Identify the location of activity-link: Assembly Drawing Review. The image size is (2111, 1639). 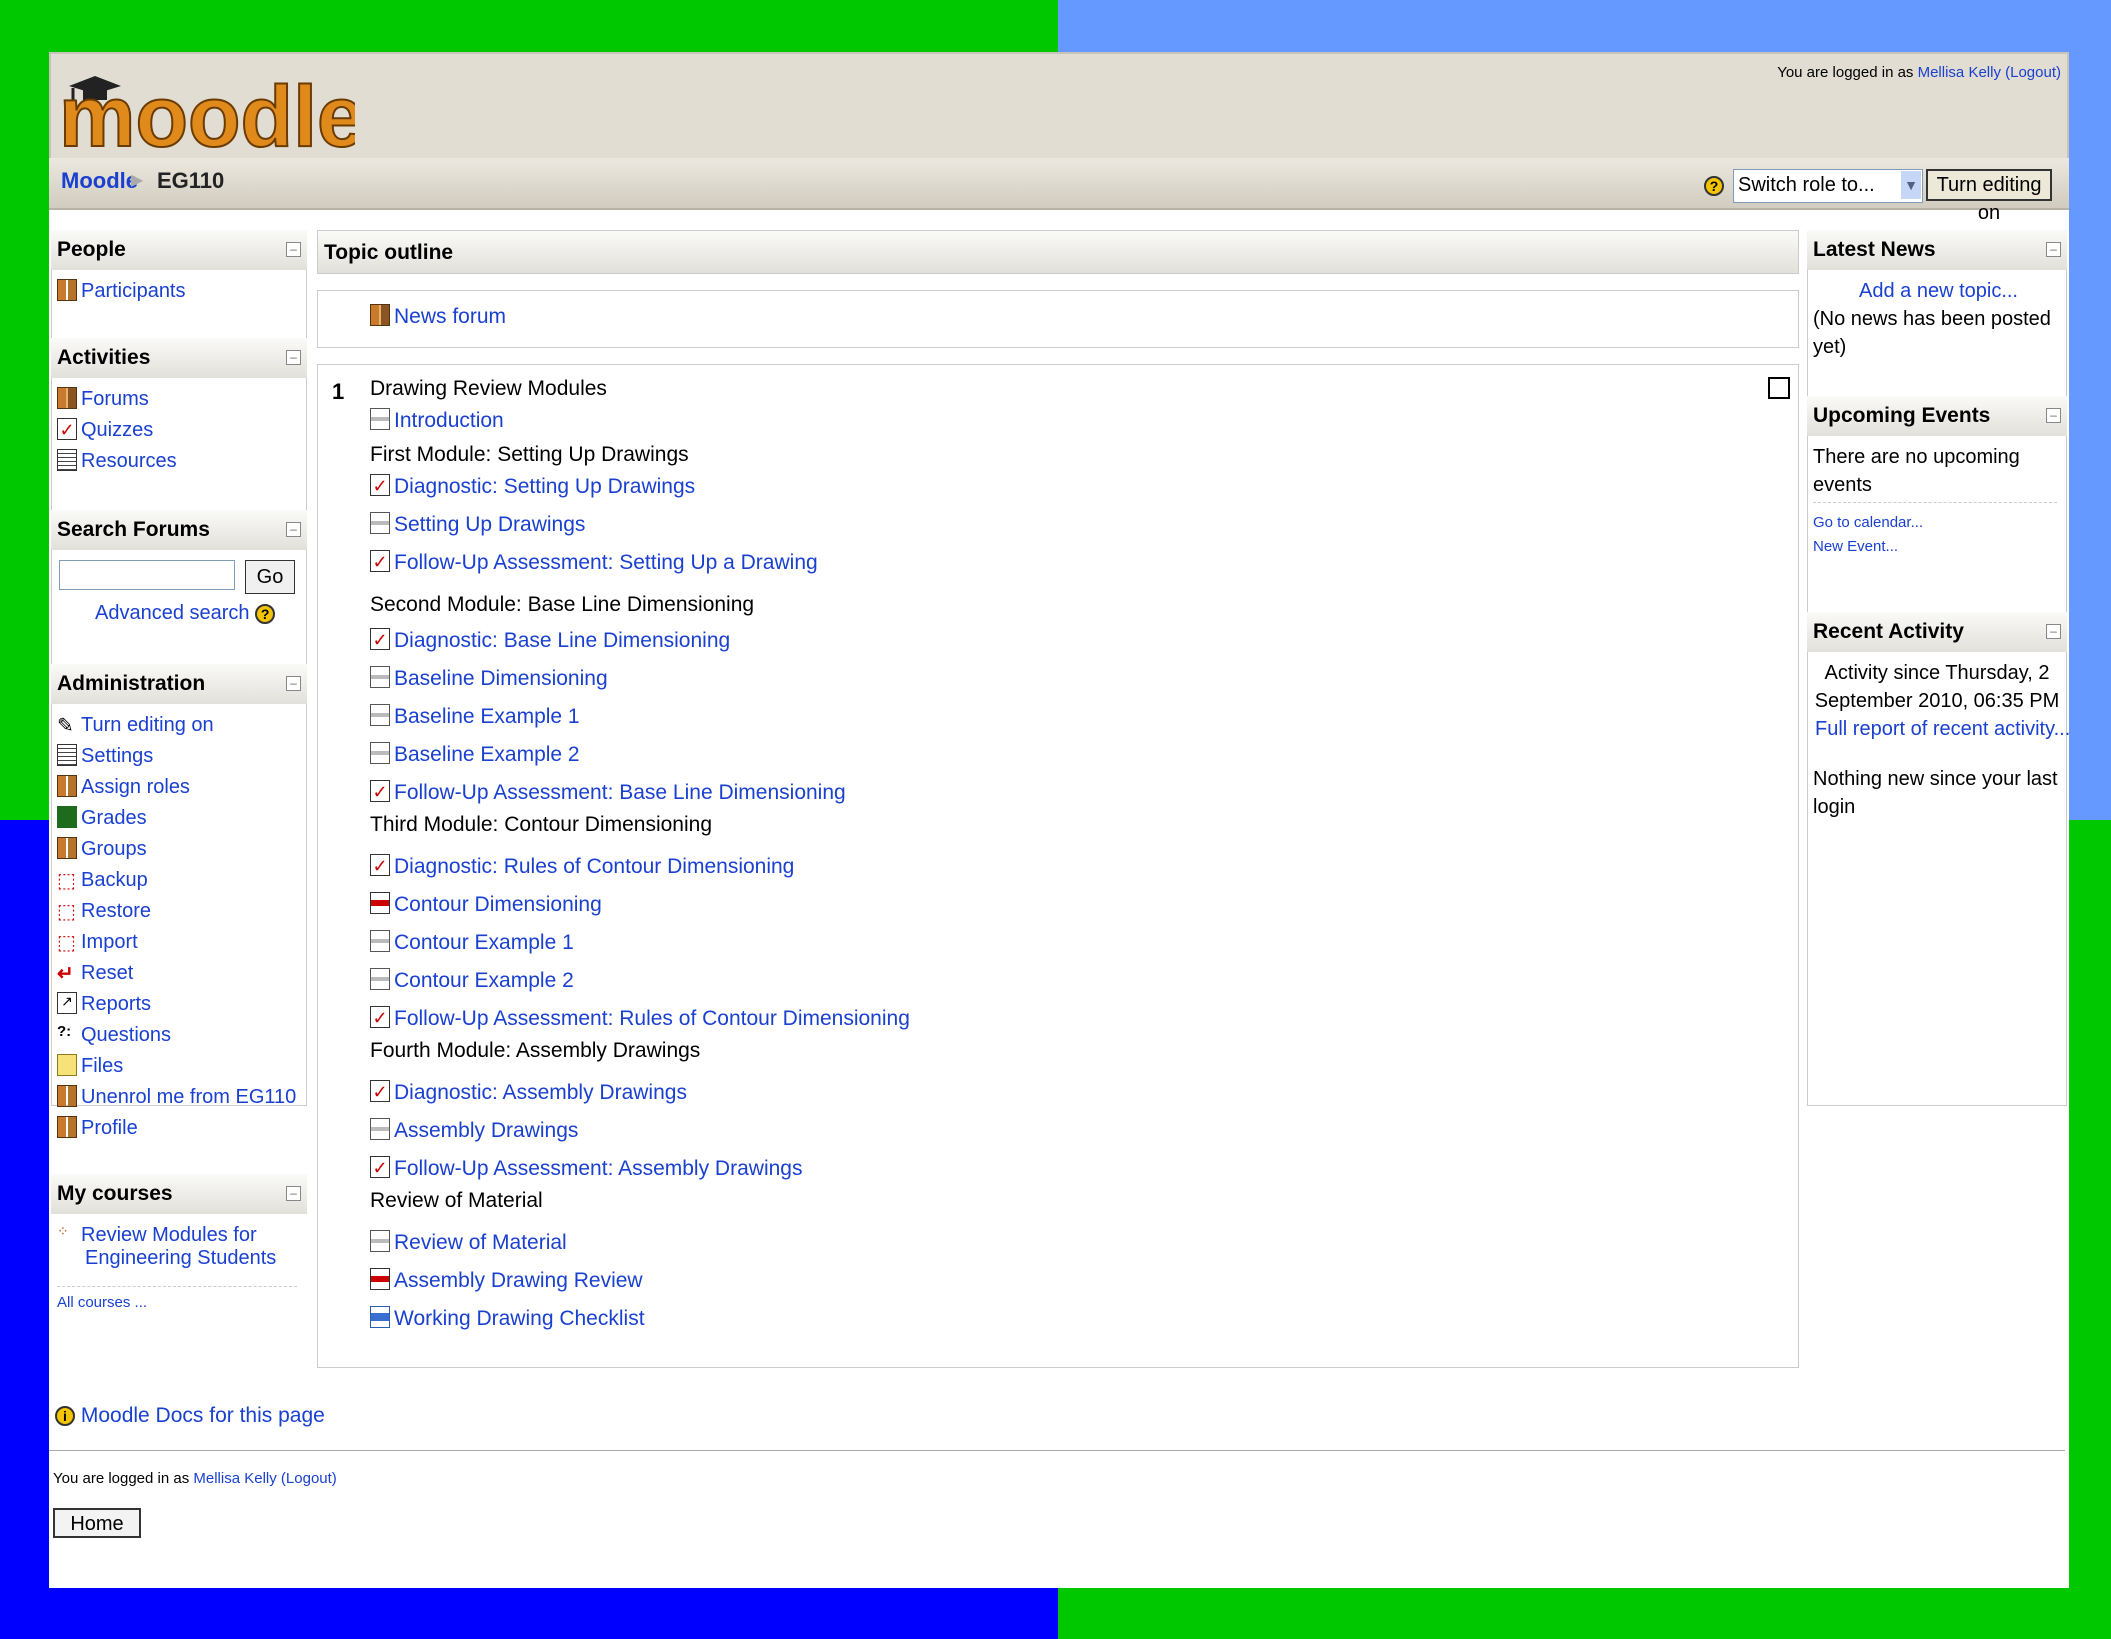
(506, 1282).